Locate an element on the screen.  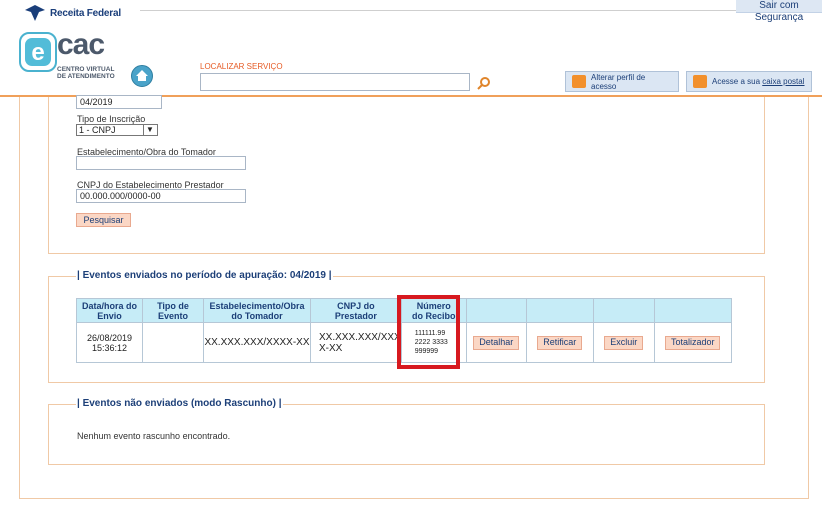
cnpj-prestador-input: 00.000.000/0000-00 is located at coordinates (161, 196).